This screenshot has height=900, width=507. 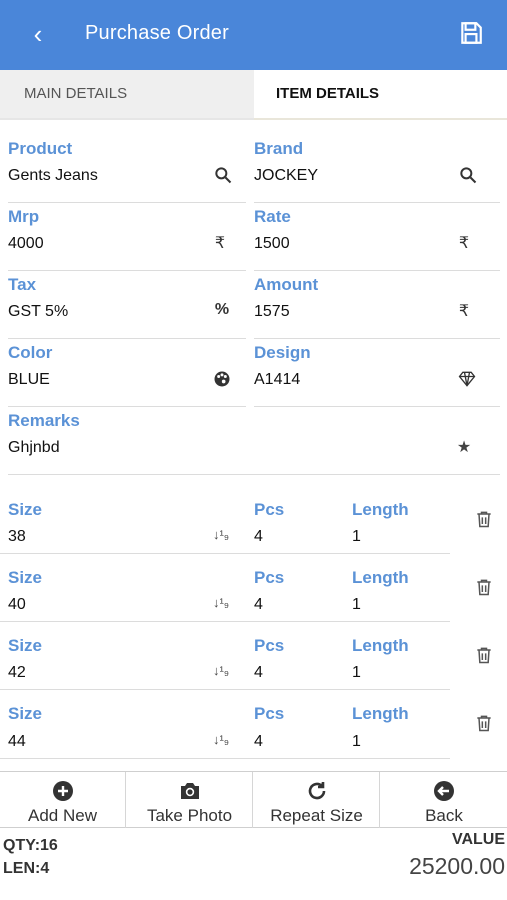 What do you see at coordinates (26, 243) in the screenshot?
I see `mrp-value: 4000` at bounding box center [26, 243].